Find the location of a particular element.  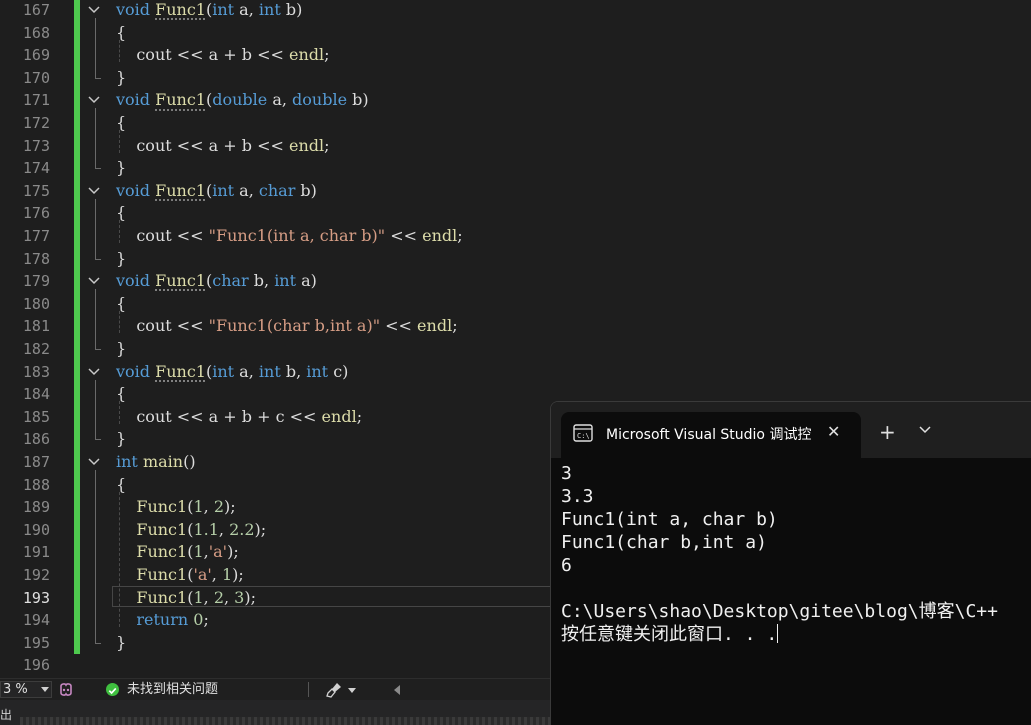

code-token: c) is located at coordinates (338, 371).